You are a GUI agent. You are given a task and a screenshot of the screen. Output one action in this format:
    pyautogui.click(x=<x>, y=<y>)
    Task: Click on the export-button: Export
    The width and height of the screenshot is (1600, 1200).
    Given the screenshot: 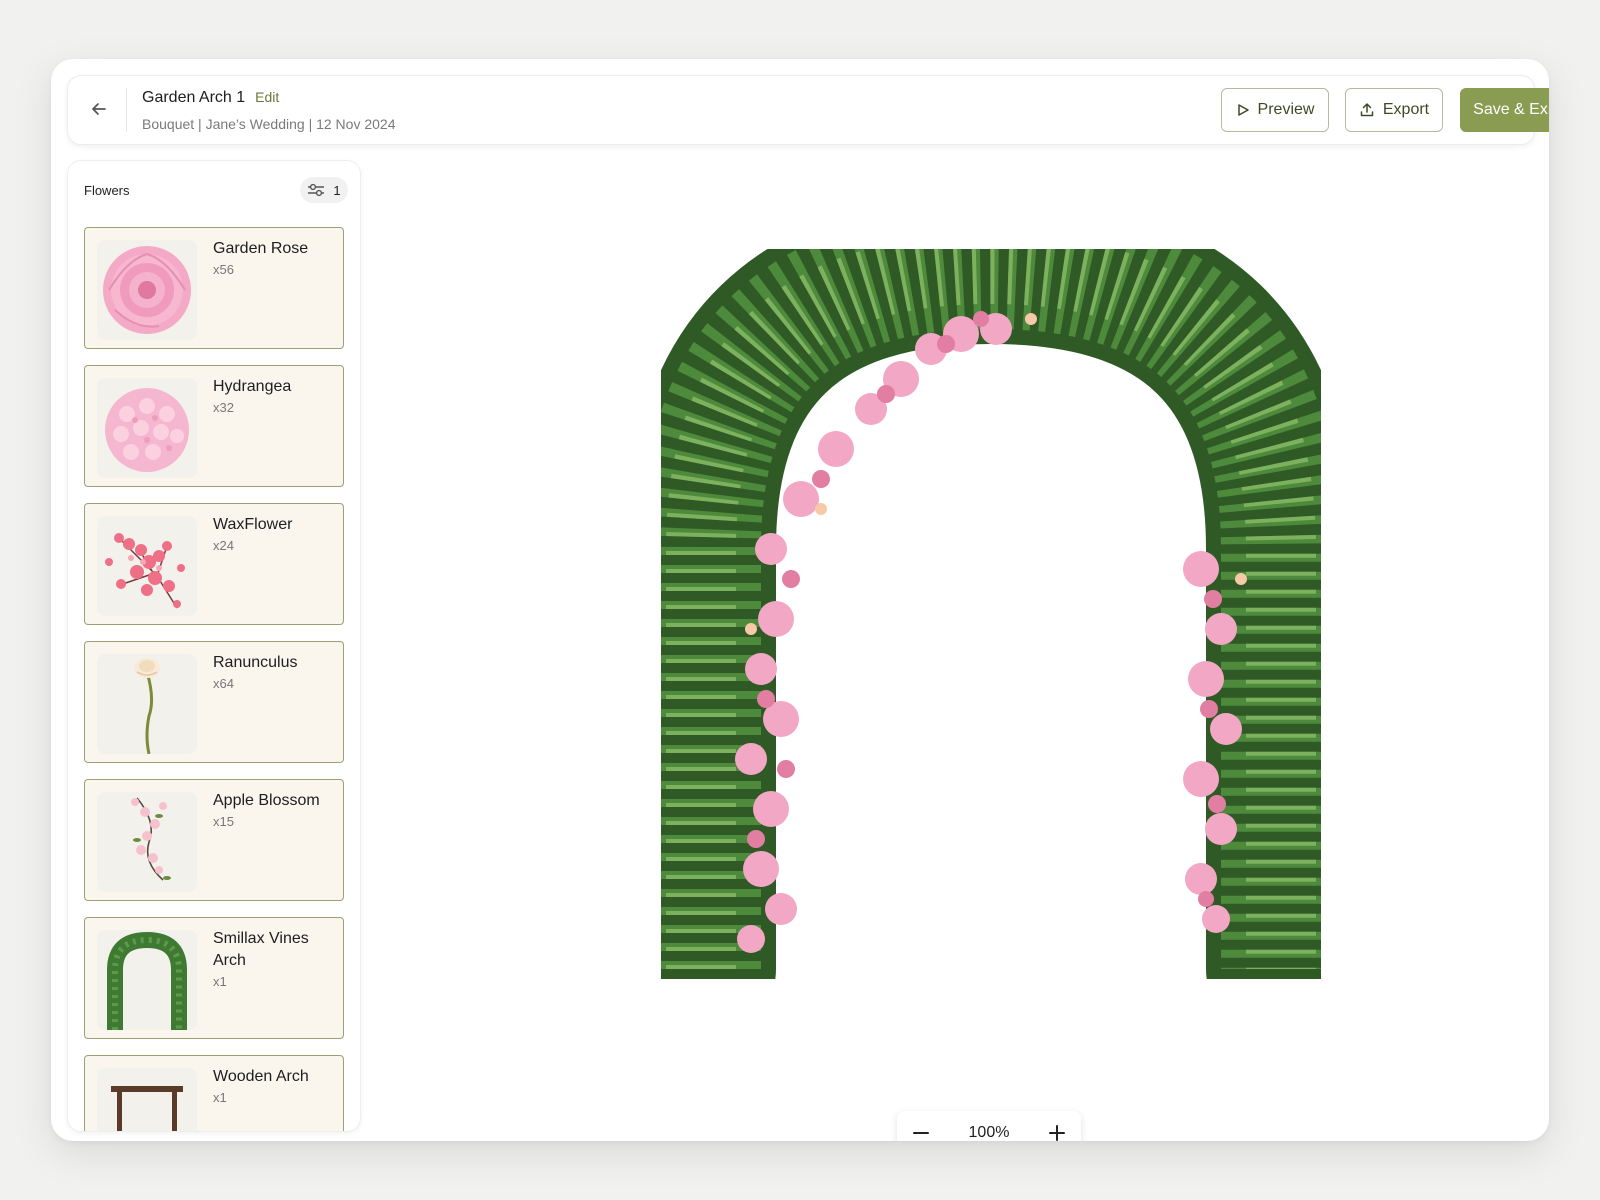 What is the action you would take?
    pyautogui.click(x=1394, y=110)
    